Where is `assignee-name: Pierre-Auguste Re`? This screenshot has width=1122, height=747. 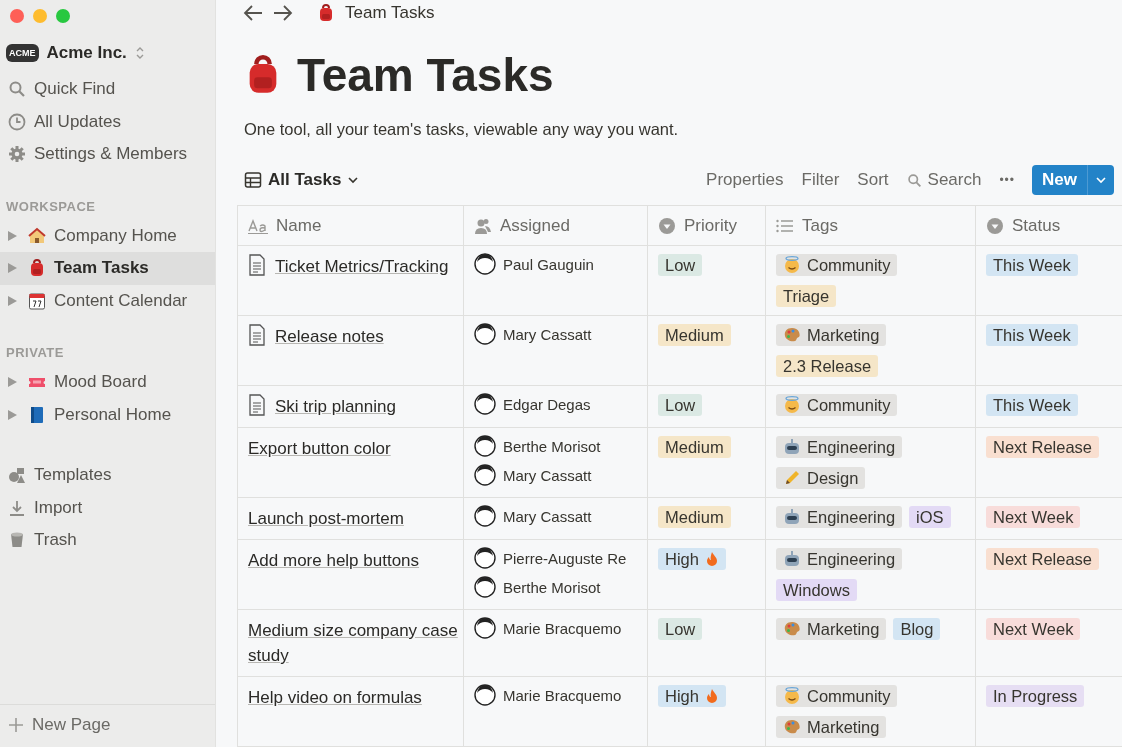
assignee-name: Pierre-Auguste Re is located at coordinates (565, 558).